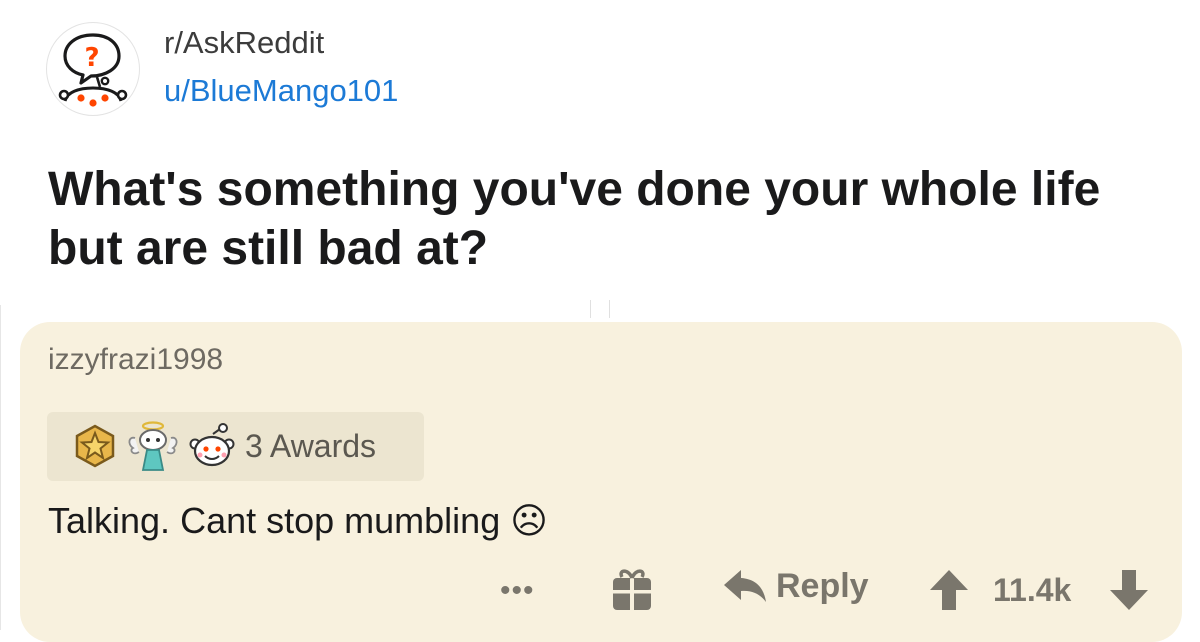 The width and height of the screenshot is (1200, 642). What do you see at coordinates (745, 586) in the screenshot?
I see `reply-arrow-icon` at bounding box center [745, 586].